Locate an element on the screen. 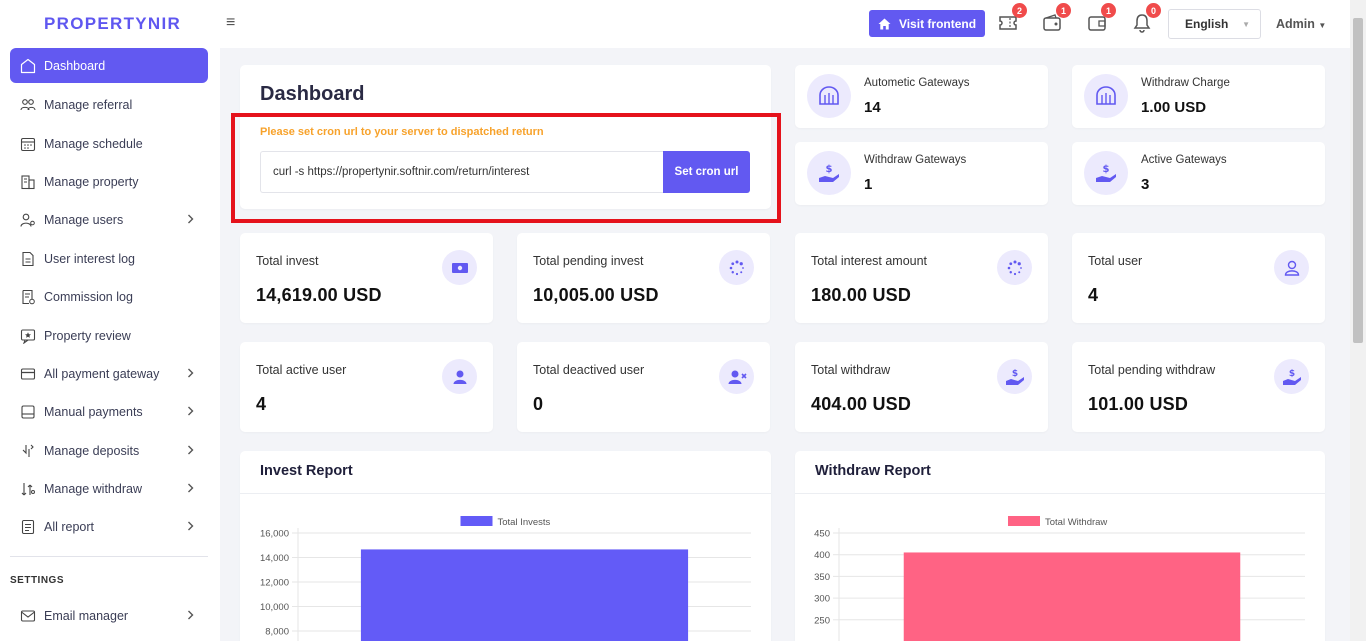 Image resolution: width=1366 pixels, height=641 pixels. sidebar-item-all-report: All report is located at coordinates (109, 527).